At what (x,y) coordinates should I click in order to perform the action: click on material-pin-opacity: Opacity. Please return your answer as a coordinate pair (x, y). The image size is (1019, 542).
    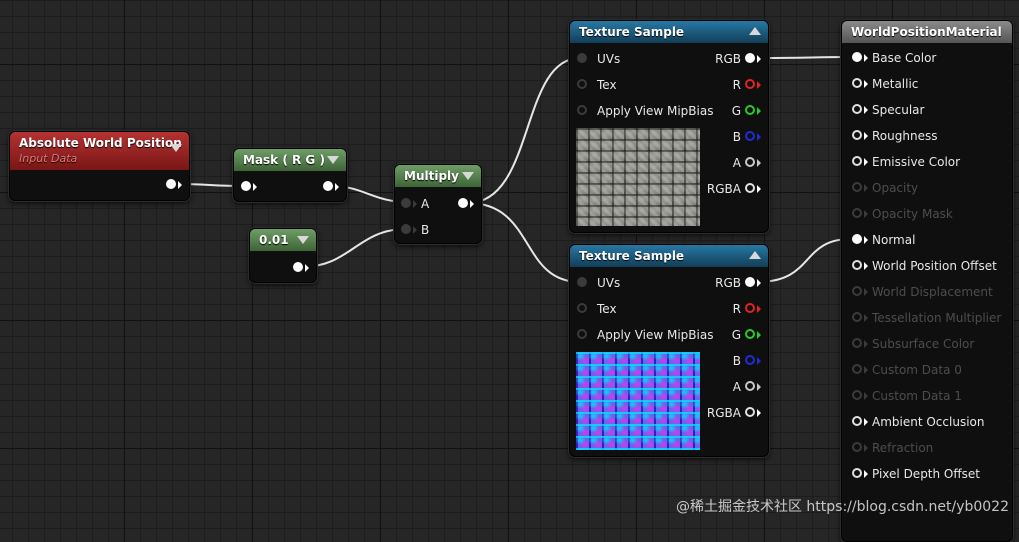
    Looking at the image, I should click on (927, 188).